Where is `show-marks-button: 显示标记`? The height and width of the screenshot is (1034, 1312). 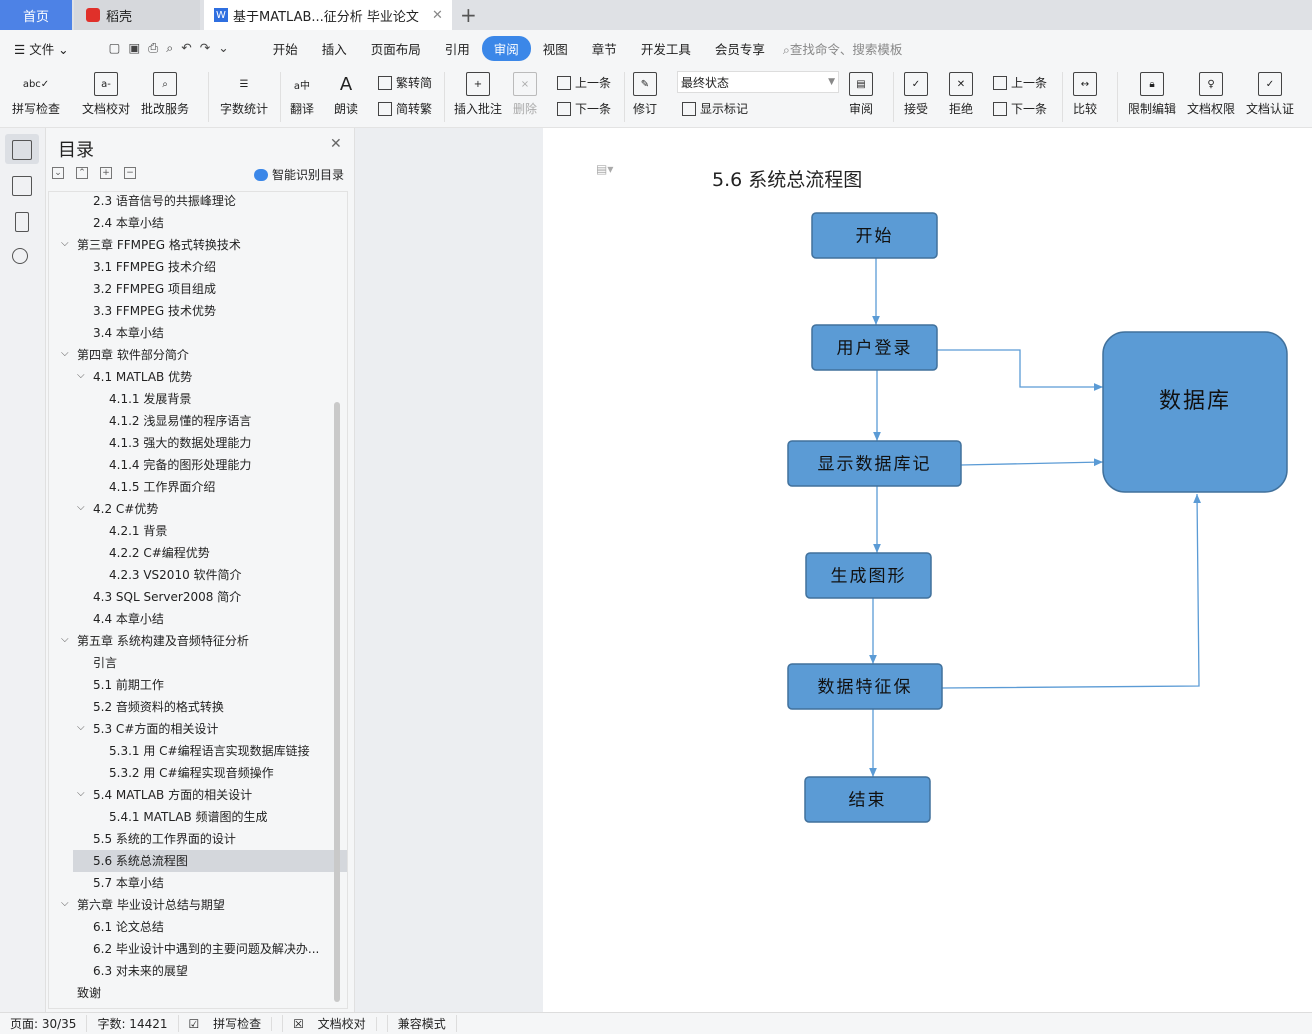
show-marks-button: 显示标记 is located at coordinates (715, 108).